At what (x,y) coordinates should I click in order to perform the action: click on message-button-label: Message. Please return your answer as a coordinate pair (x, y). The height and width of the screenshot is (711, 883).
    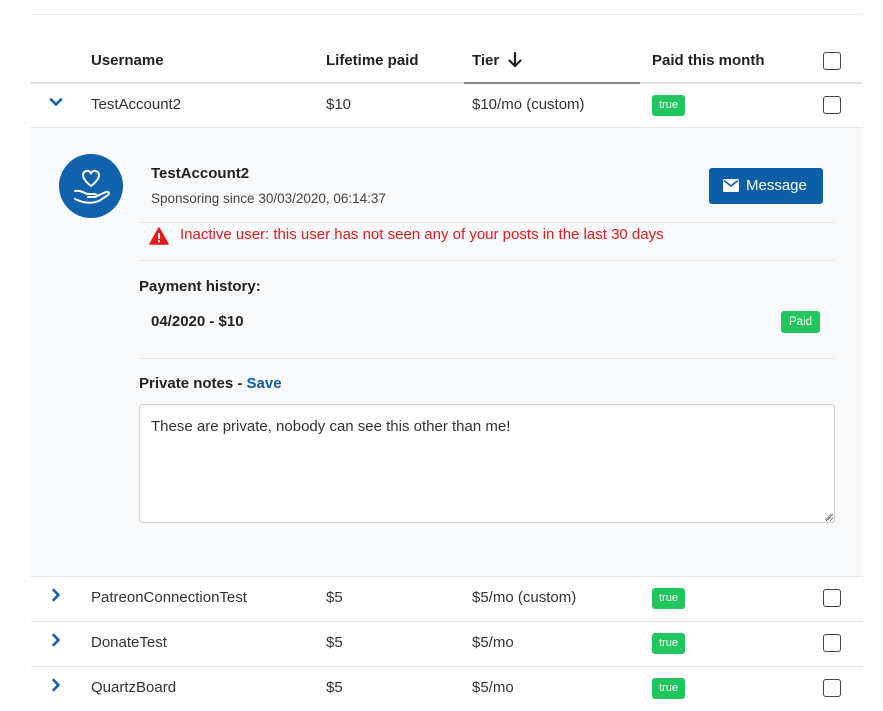
    Looking at the image, I should click on (776, 185).